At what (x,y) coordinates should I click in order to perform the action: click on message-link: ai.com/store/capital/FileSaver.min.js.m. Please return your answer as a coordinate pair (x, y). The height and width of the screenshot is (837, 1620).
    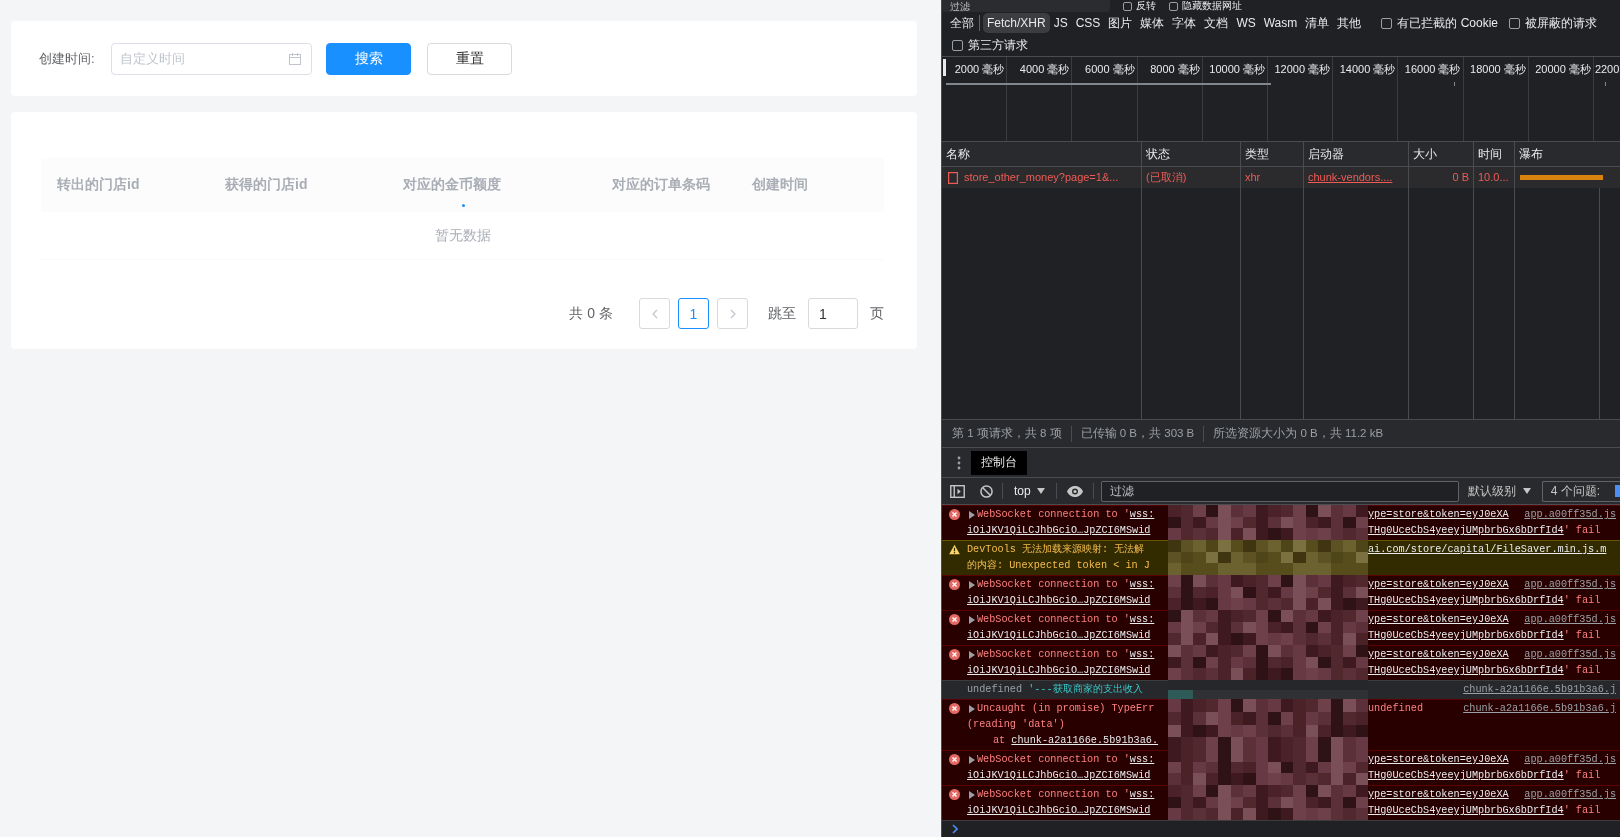
    Looking at the image, I should click on (1487, 550).